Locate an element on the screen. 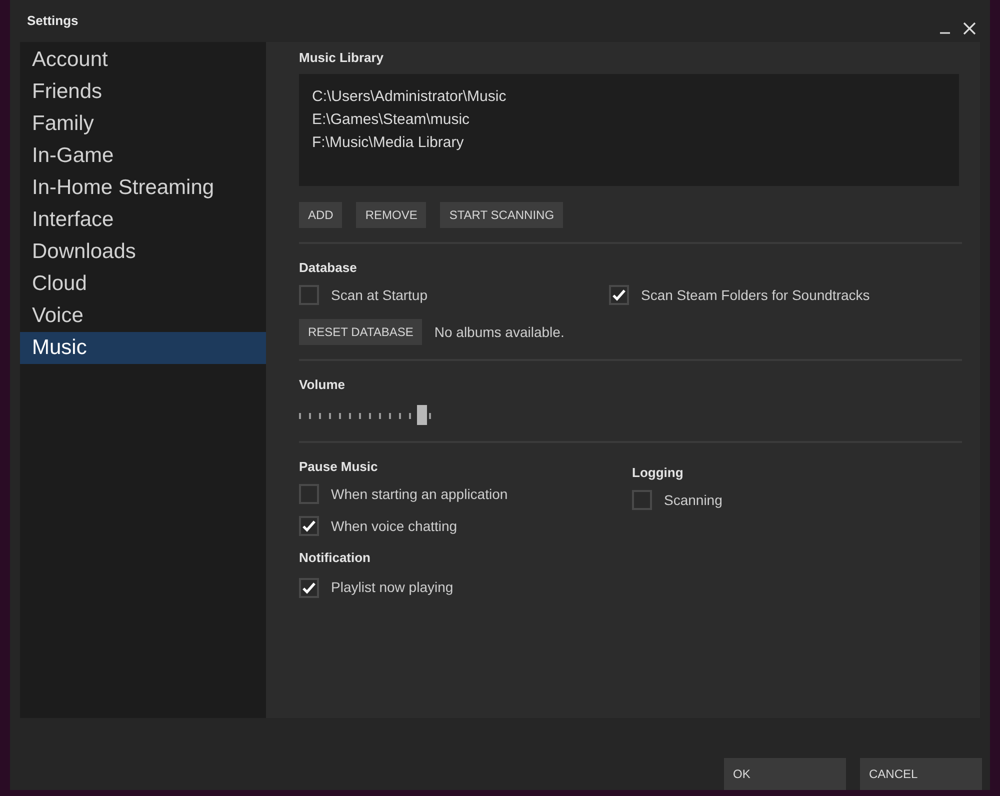 Image resolution: width=1000 pixels, height=796 pixels. sidebar-item: In-Home Streaming is located at coordinates (143, 188).